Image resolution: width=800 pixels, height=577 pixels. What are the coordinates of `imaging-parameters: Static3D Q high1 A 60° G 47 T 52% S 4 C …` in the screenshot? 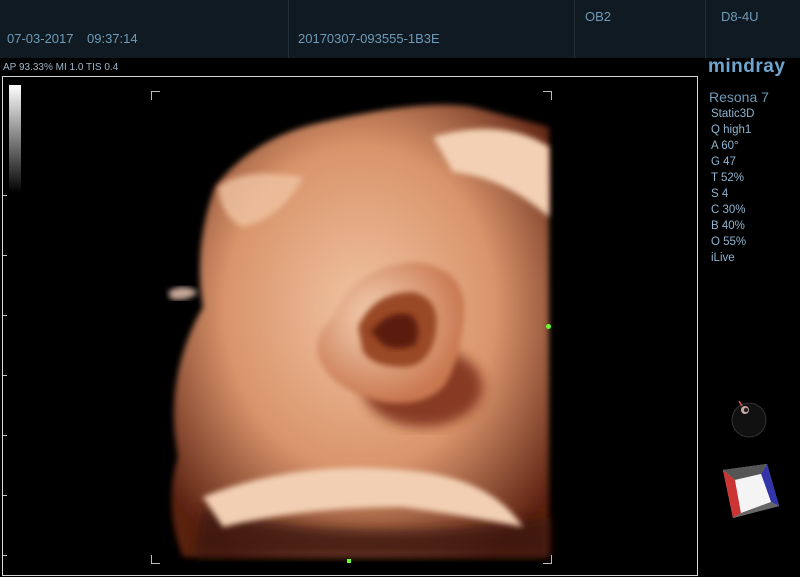 It's located at (732, 186).